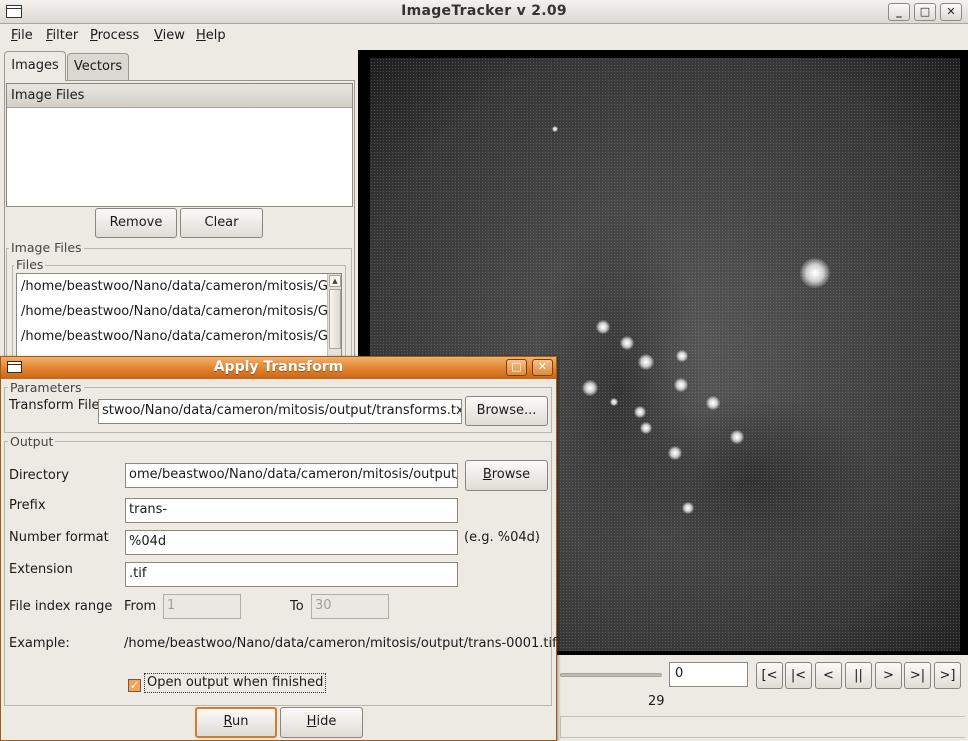 This screenshot has height=741, width=968. What do you see at coordinates (899, 12) in the screenshot?
I see `minimize-button: _` at bounding box center [899, 12].